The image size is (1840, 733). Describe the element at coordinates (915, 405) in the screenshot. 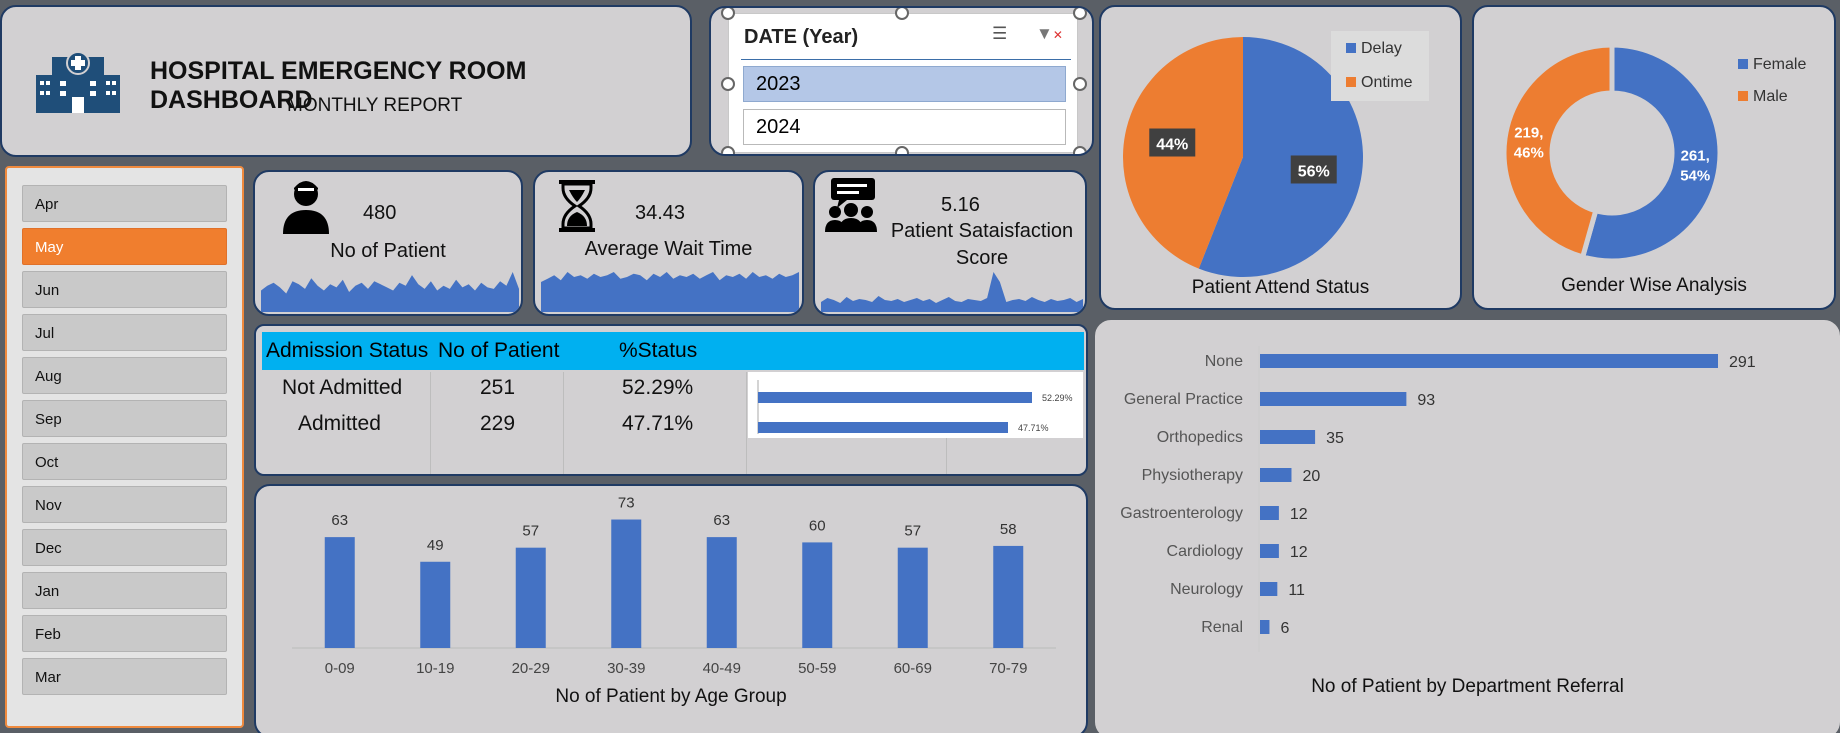

I see `admission-bar-chart: 52.29% 47.71%` at that location.